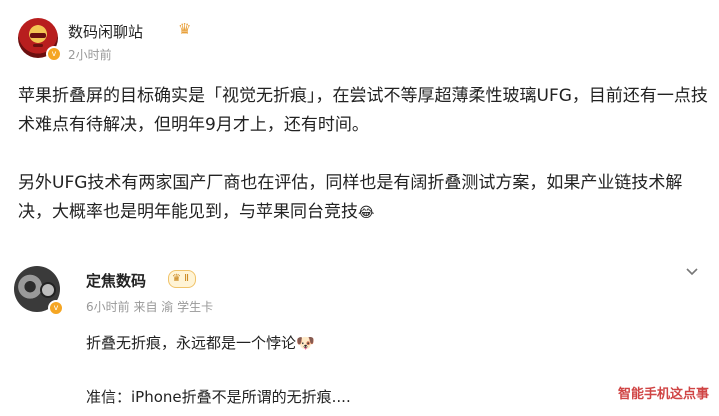 The height and width of the screenshot is (416, 719). Describe the element at coordinates (56, 308) in the screenshot. I see `commenter-verified-icon: v` at that location.